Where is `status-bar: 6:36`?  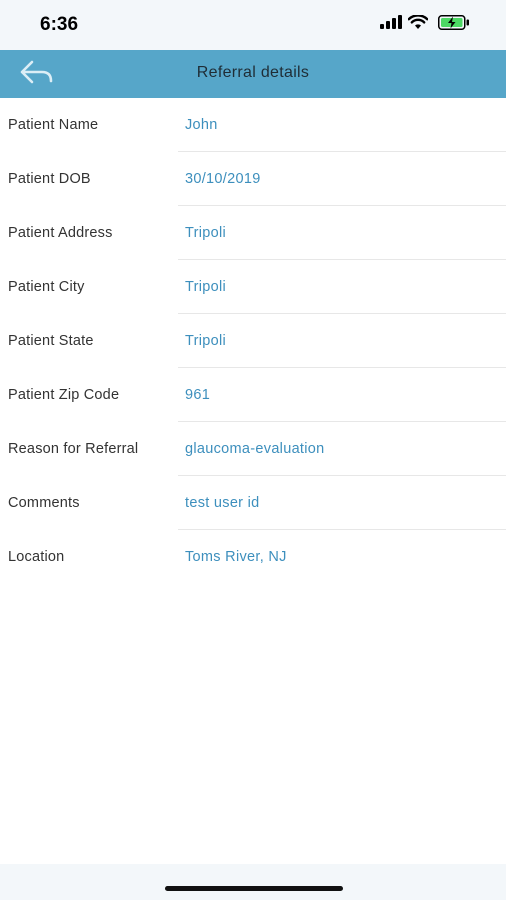 status-bar: 6:36 is located at coordinates (253, 25).